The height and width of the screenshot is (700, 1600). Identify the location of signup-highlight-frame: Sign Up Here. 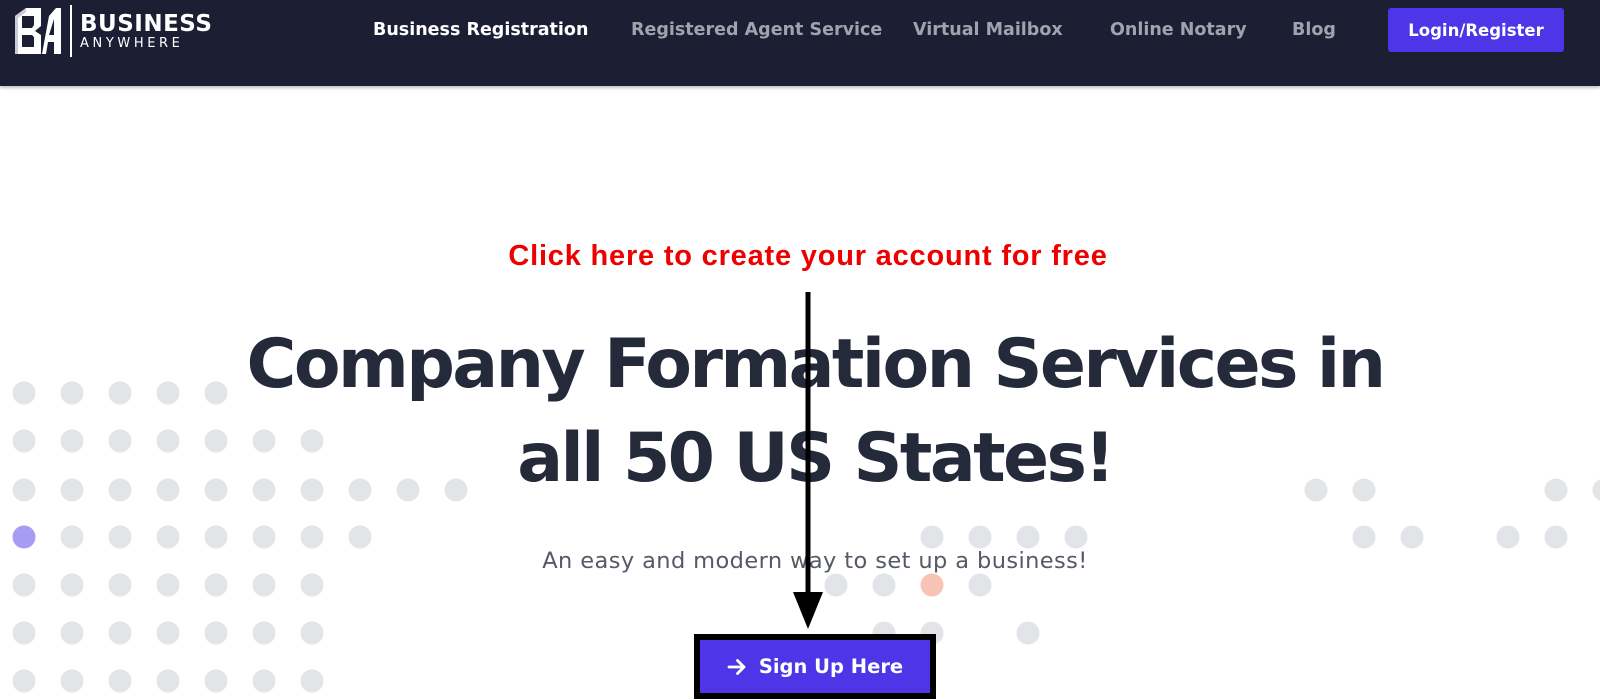
(815, 666).